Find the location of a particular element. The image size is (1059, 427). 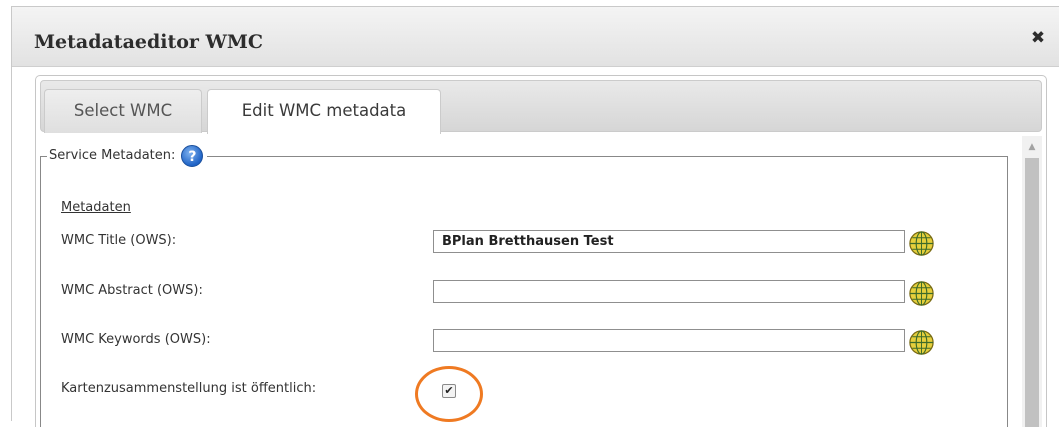

dialog-titlebar: Metadataeditor WMC ✖ is located at coordinates (535, 37).